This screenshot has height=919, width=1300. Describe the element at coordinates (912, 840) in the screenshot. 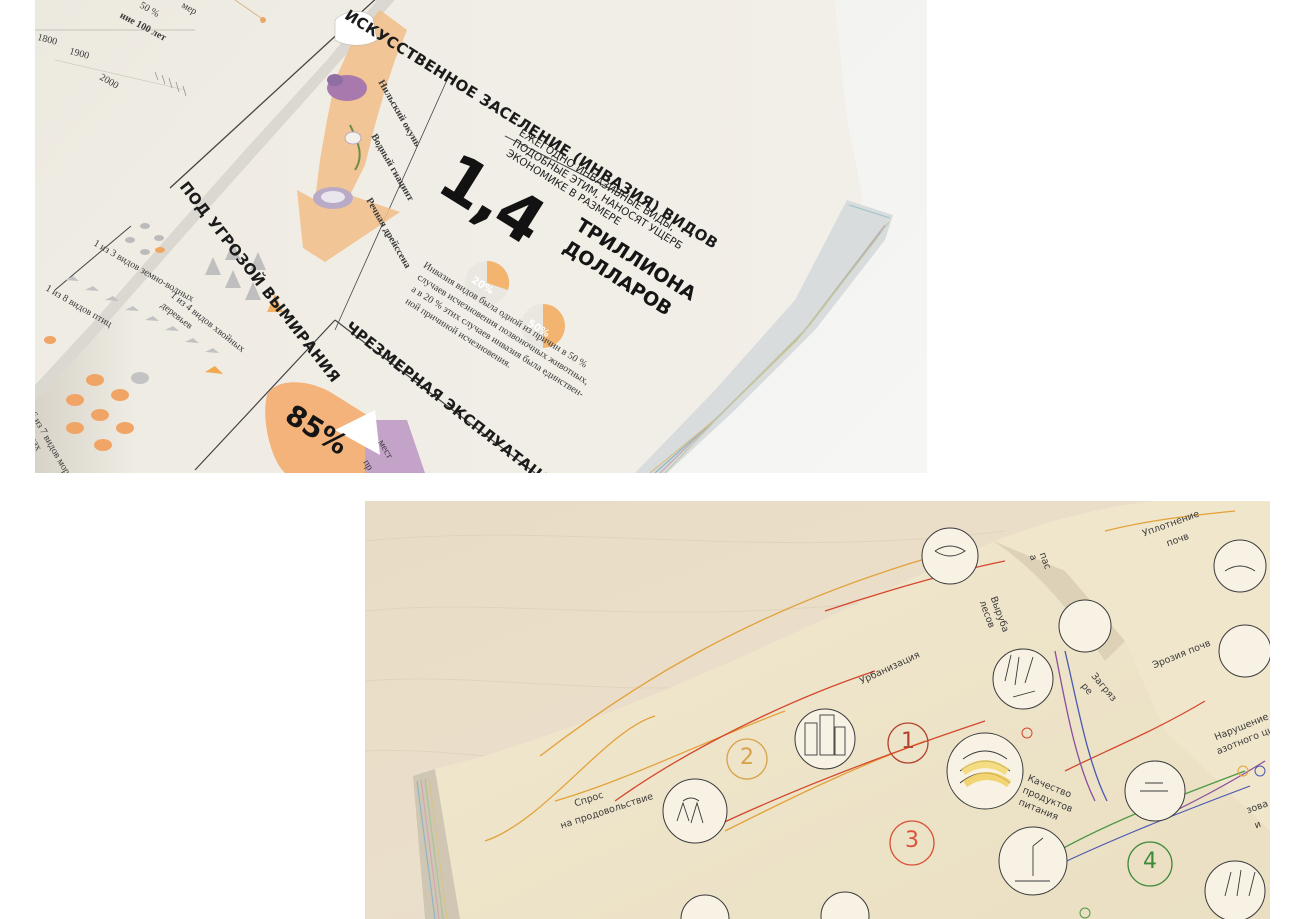

I see `diagram-number-3: 3` at that location.